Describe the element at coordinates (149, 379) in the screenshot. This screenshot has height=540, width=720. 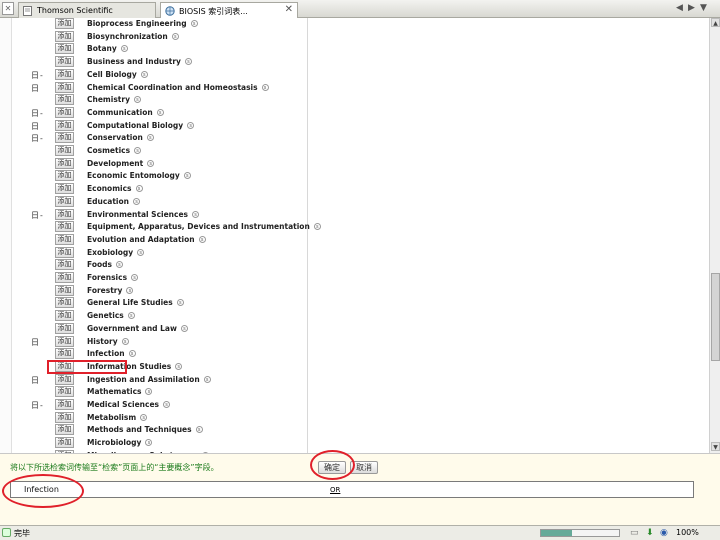
I see `term-label: Ingestion and Assimilation s` at that location.